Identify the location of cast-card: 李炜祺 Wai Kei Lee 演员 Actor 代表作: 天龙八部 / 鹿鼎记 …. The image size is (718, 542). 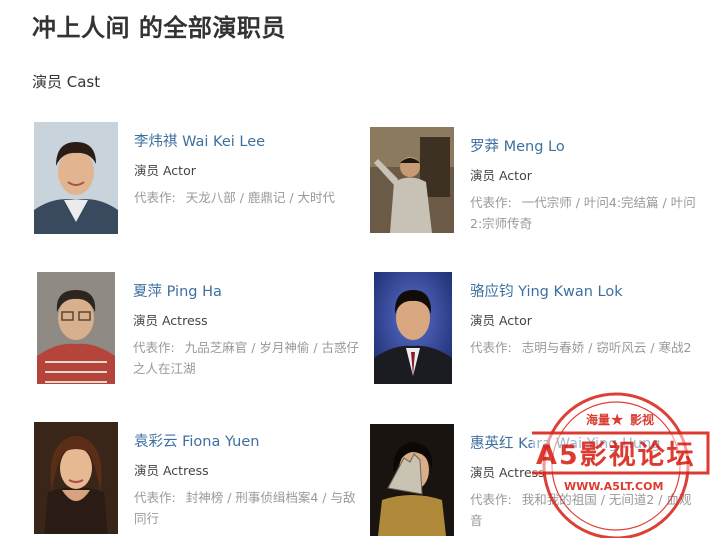
(199, 178).